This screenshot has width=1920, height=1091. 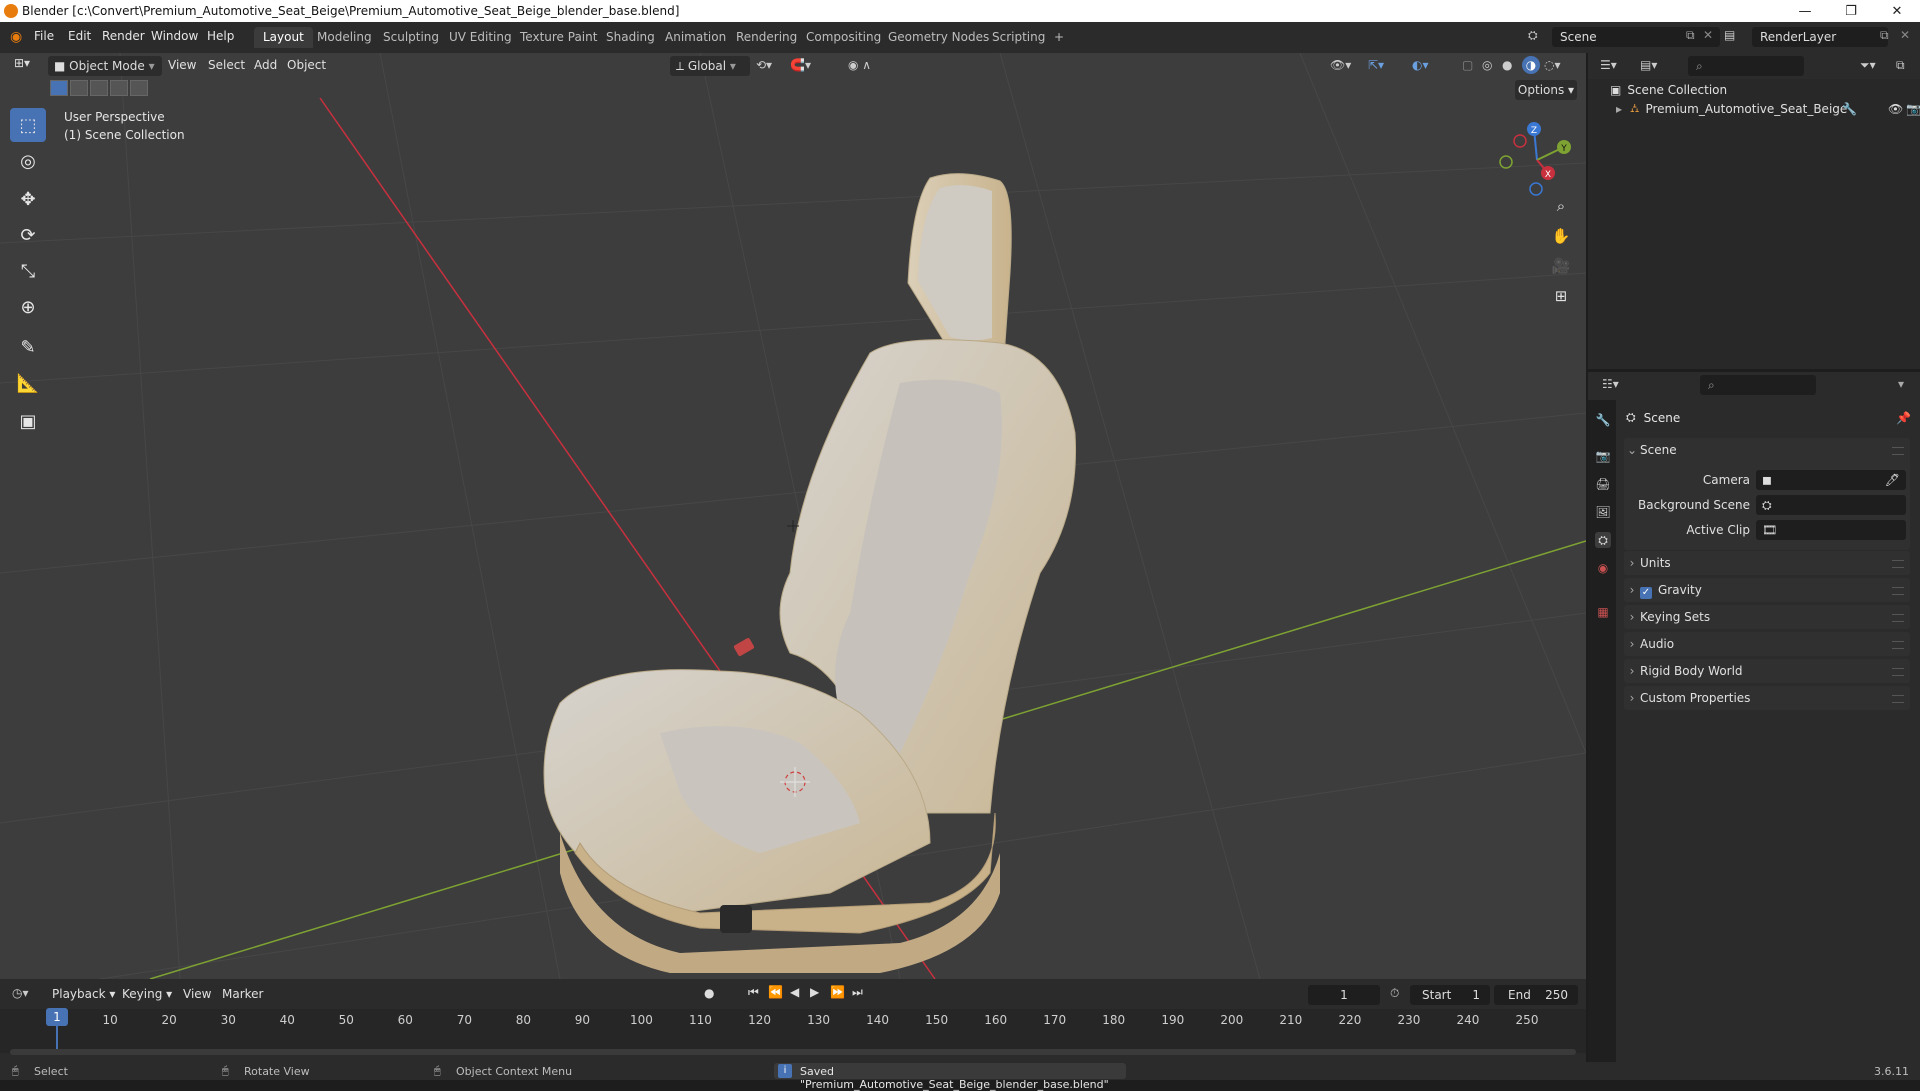 I want to click on viewport-menu-view: View, so click(x=182, y=65).